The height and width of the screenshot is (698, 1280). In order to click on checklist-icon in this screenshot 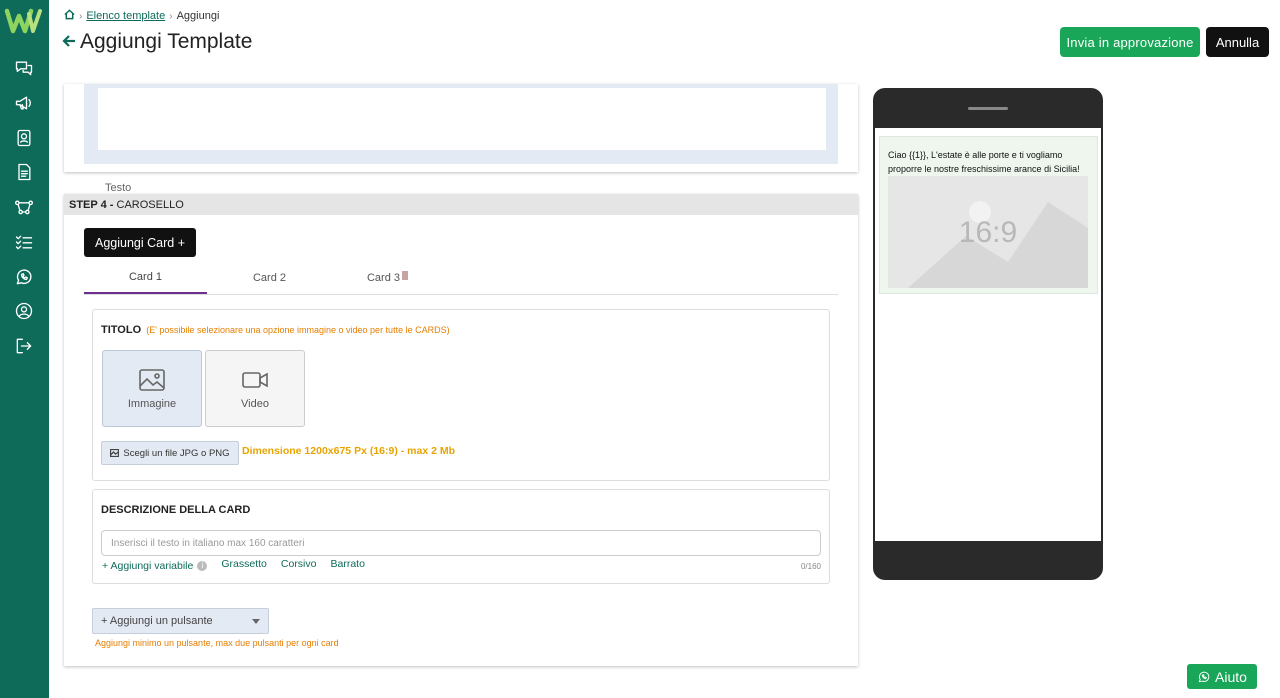, I will do `click(24, 242)`.